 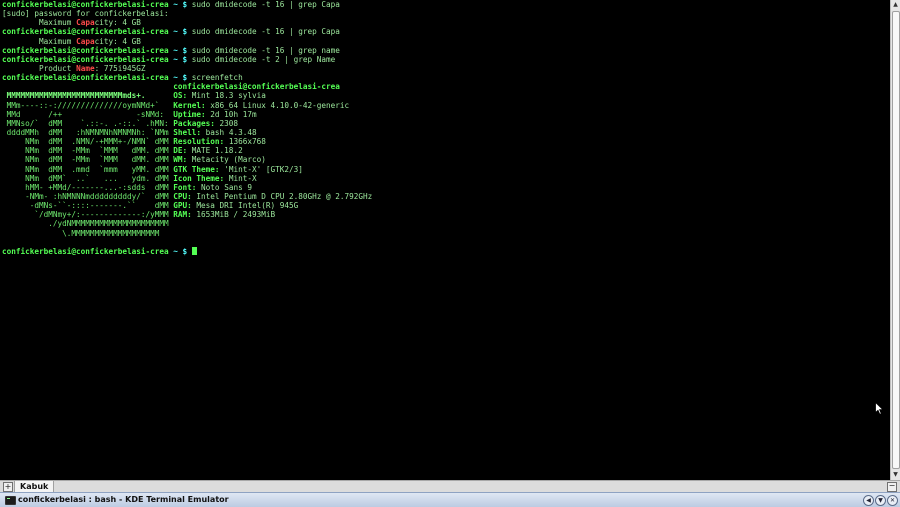 I want to click on terminal-app-icon, so click(x=10, y=500).